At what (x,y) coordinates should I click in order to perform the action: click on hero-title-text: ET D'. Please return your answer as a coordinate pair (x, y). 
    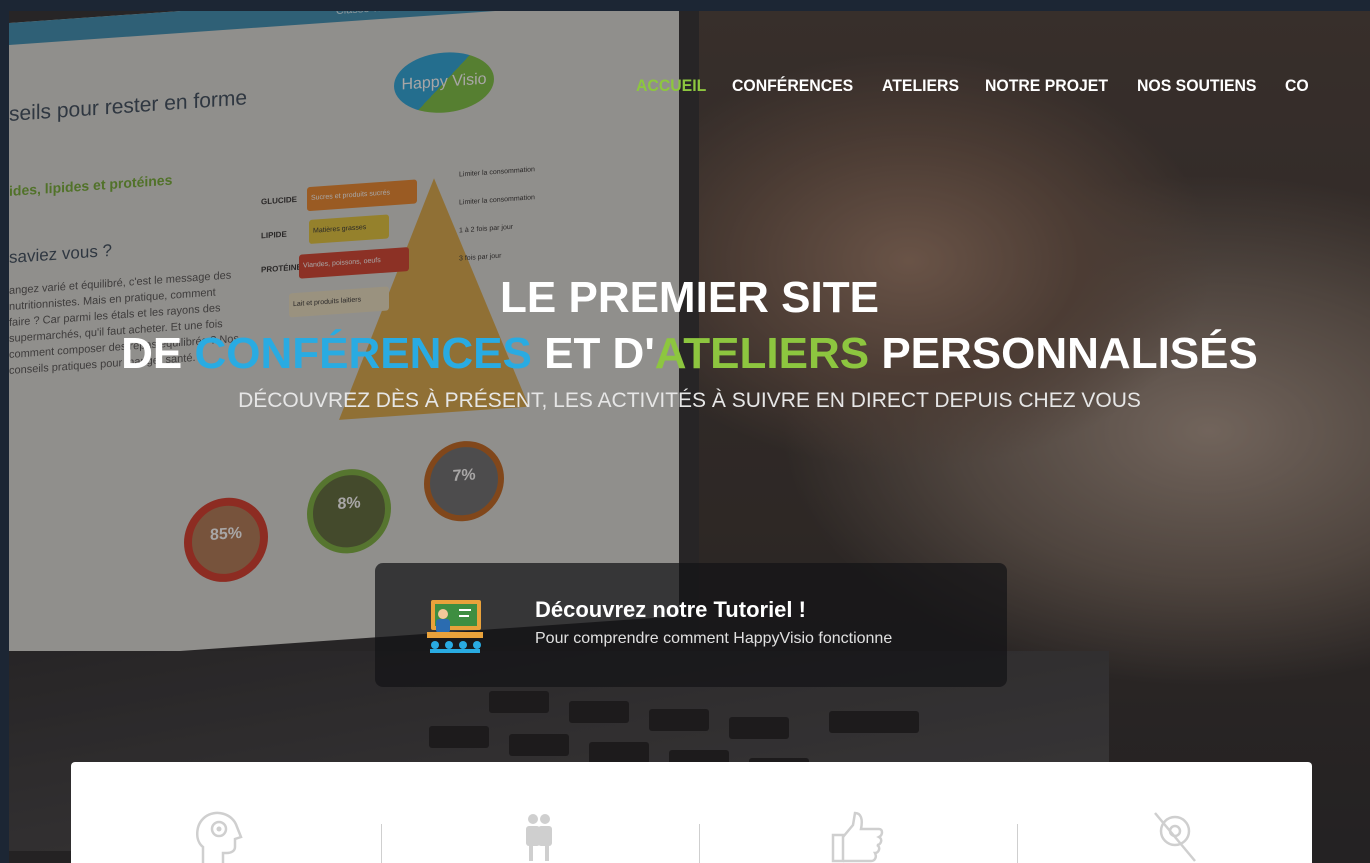
    Looking at the image, I should click on (593, 353).